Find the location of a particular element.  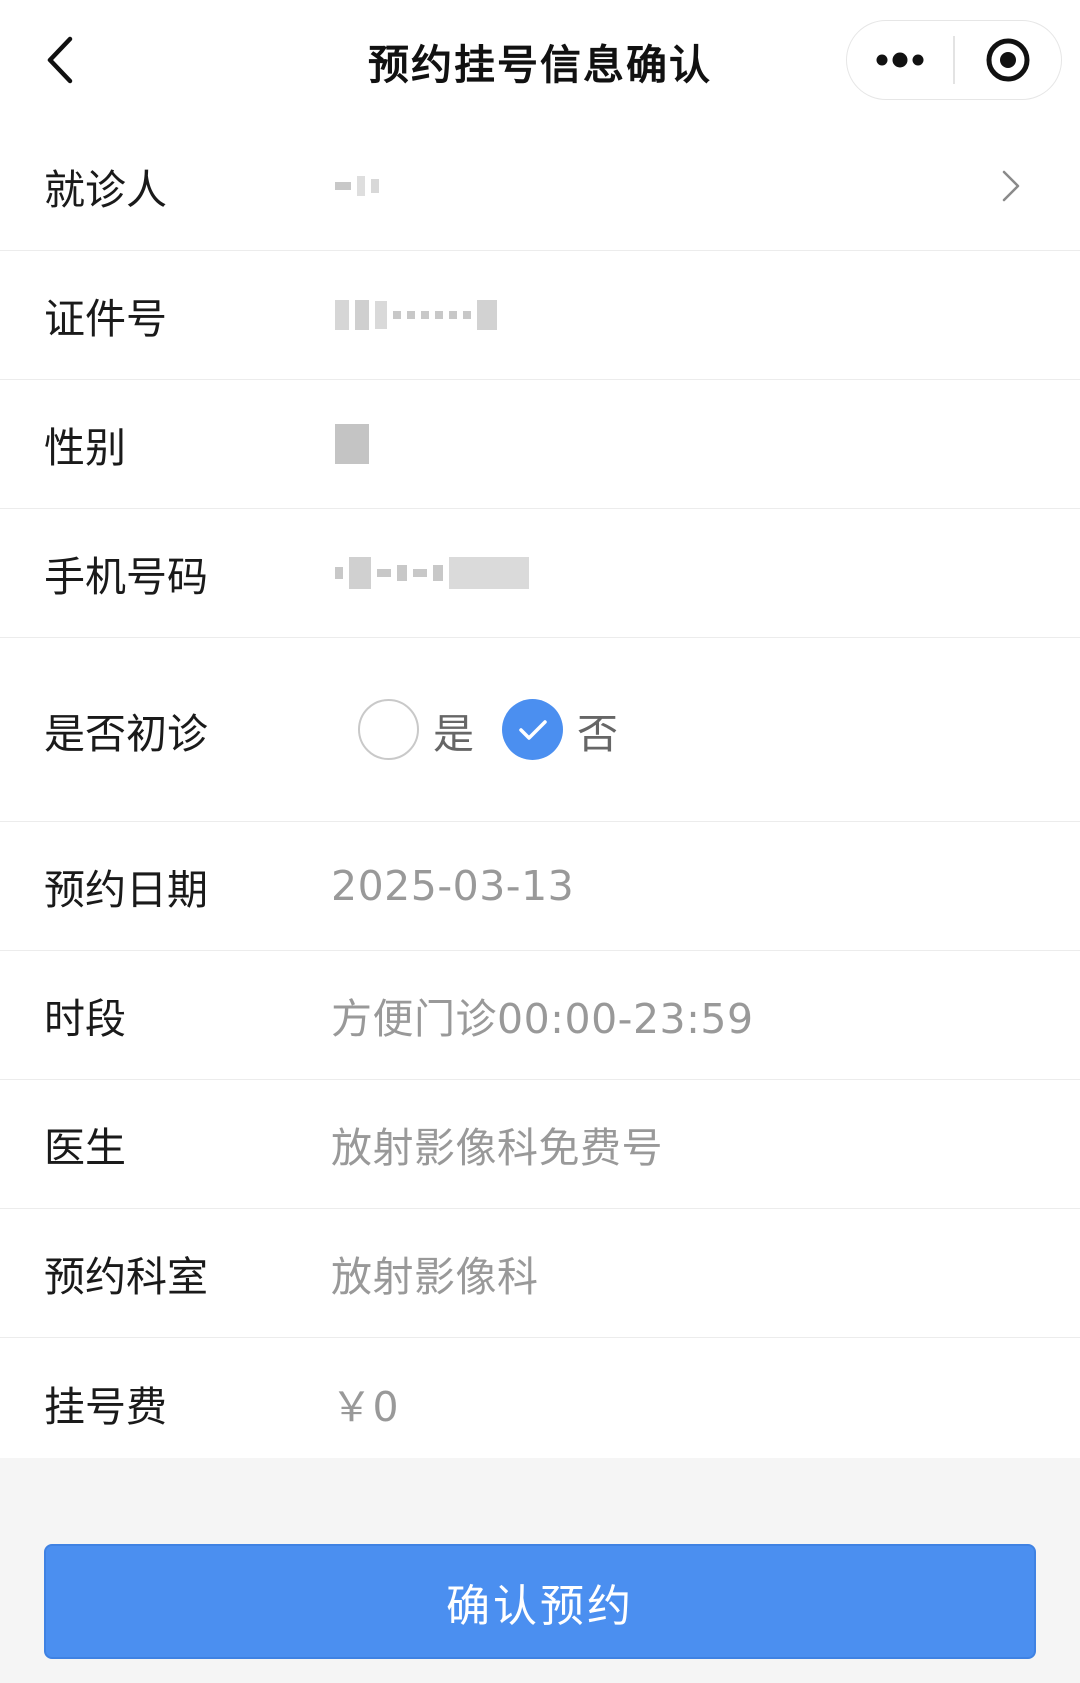

row-date: 预约日期 2025-03-13 is located at coordinates (540, 886).